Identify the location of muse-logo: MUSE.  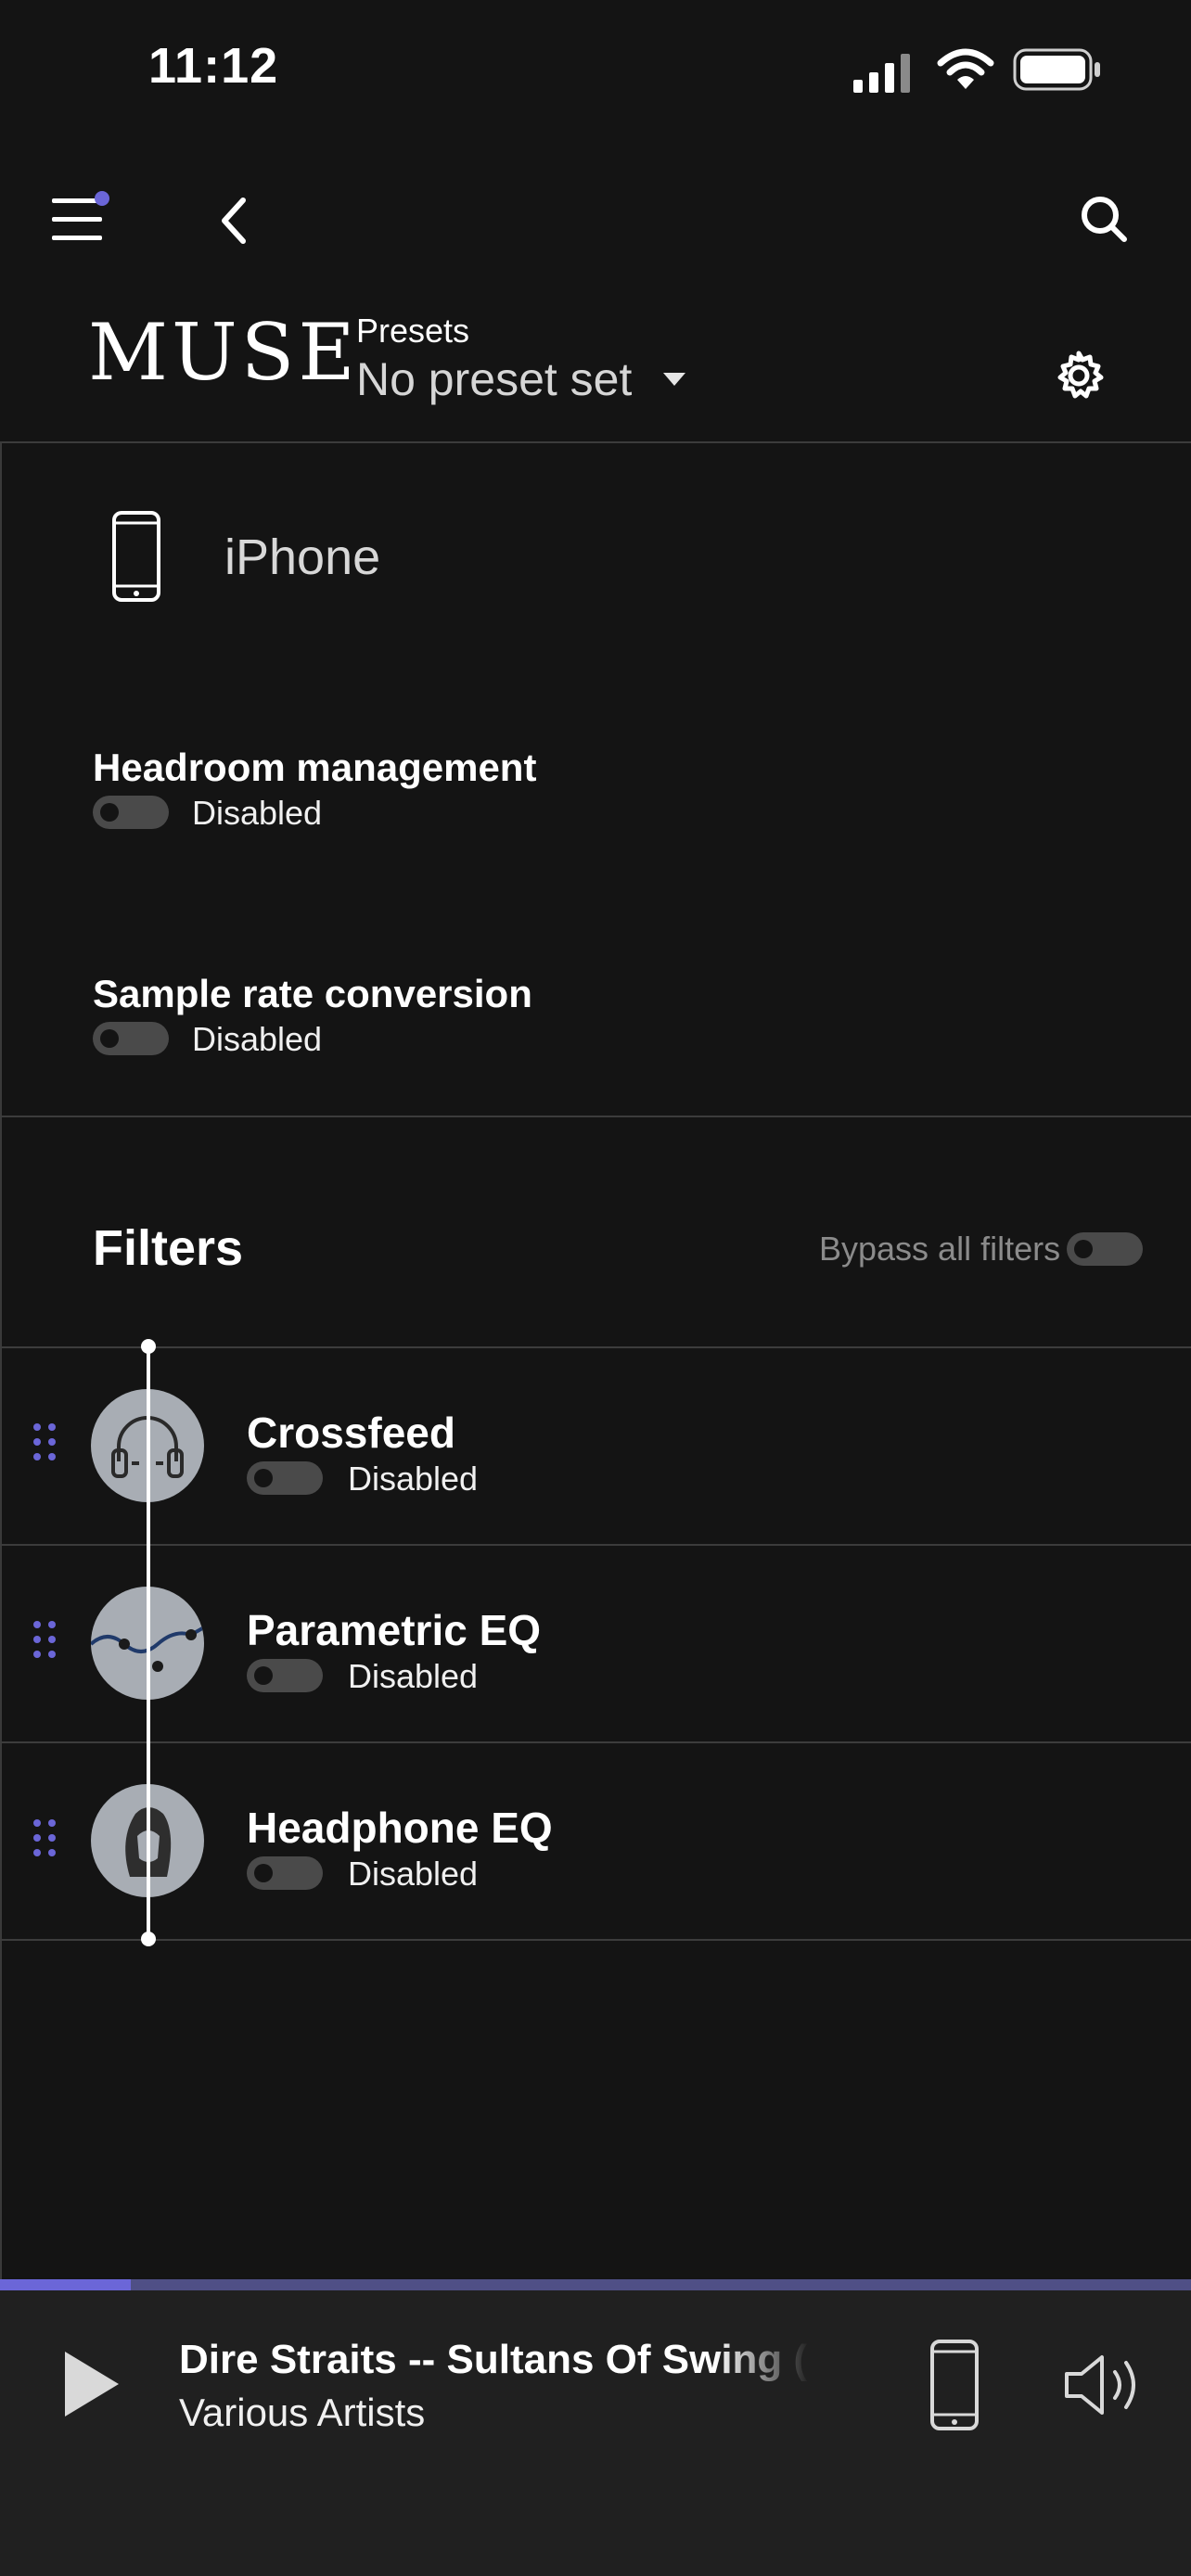
(223, 353).